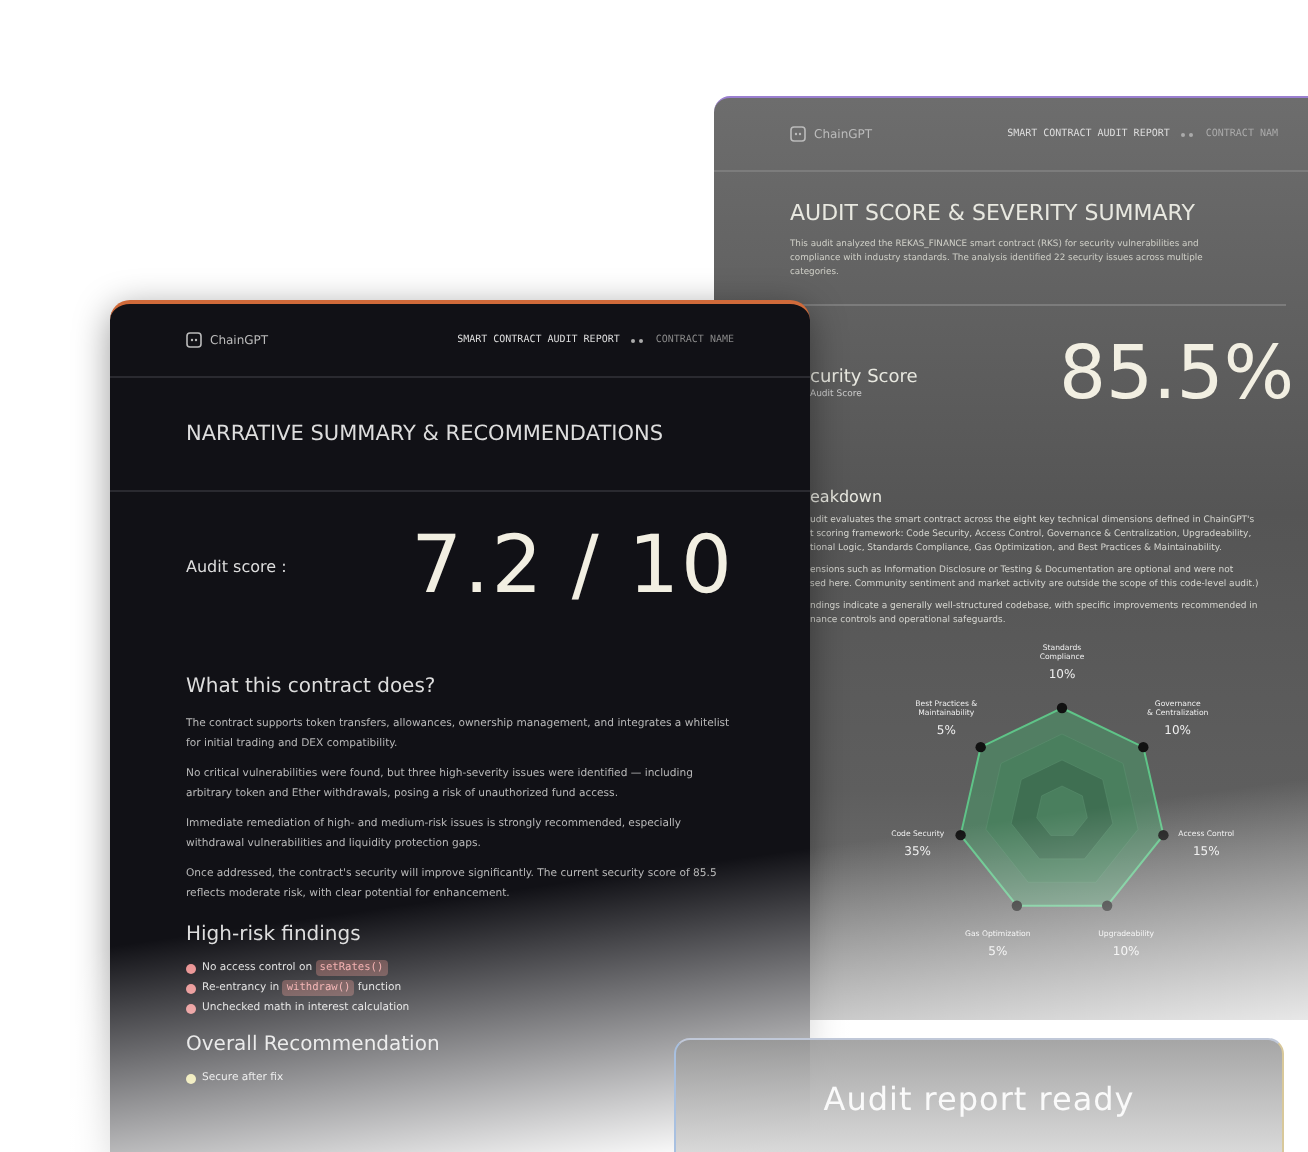 This screenshot has width=1308, height=1152. Describe the element at coordinates (572, 566) in the screenshot. I see `score-value: 7.2 / 10` at that location.